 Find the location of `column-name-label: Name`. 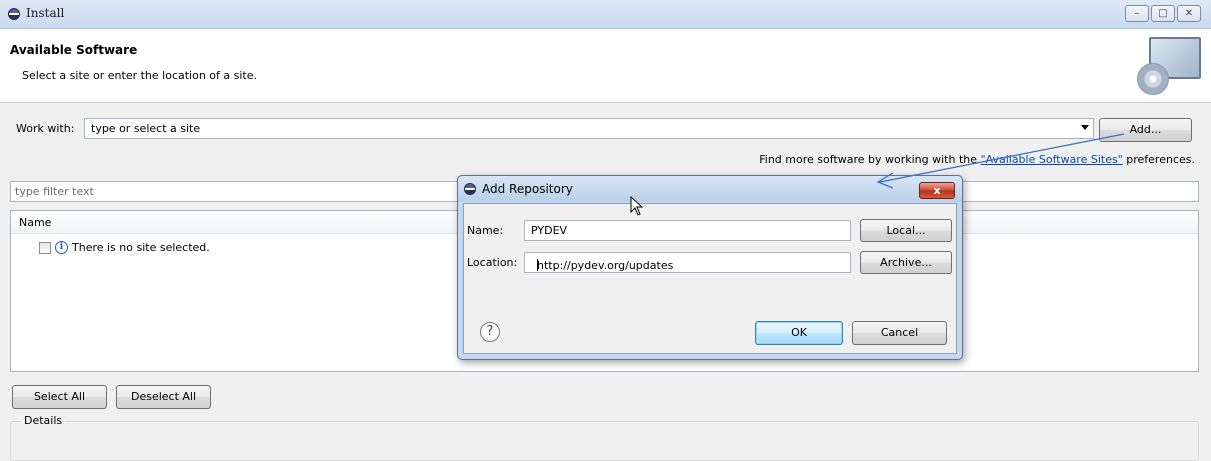

column-name-label: Name is located at coordinates (35, 222).